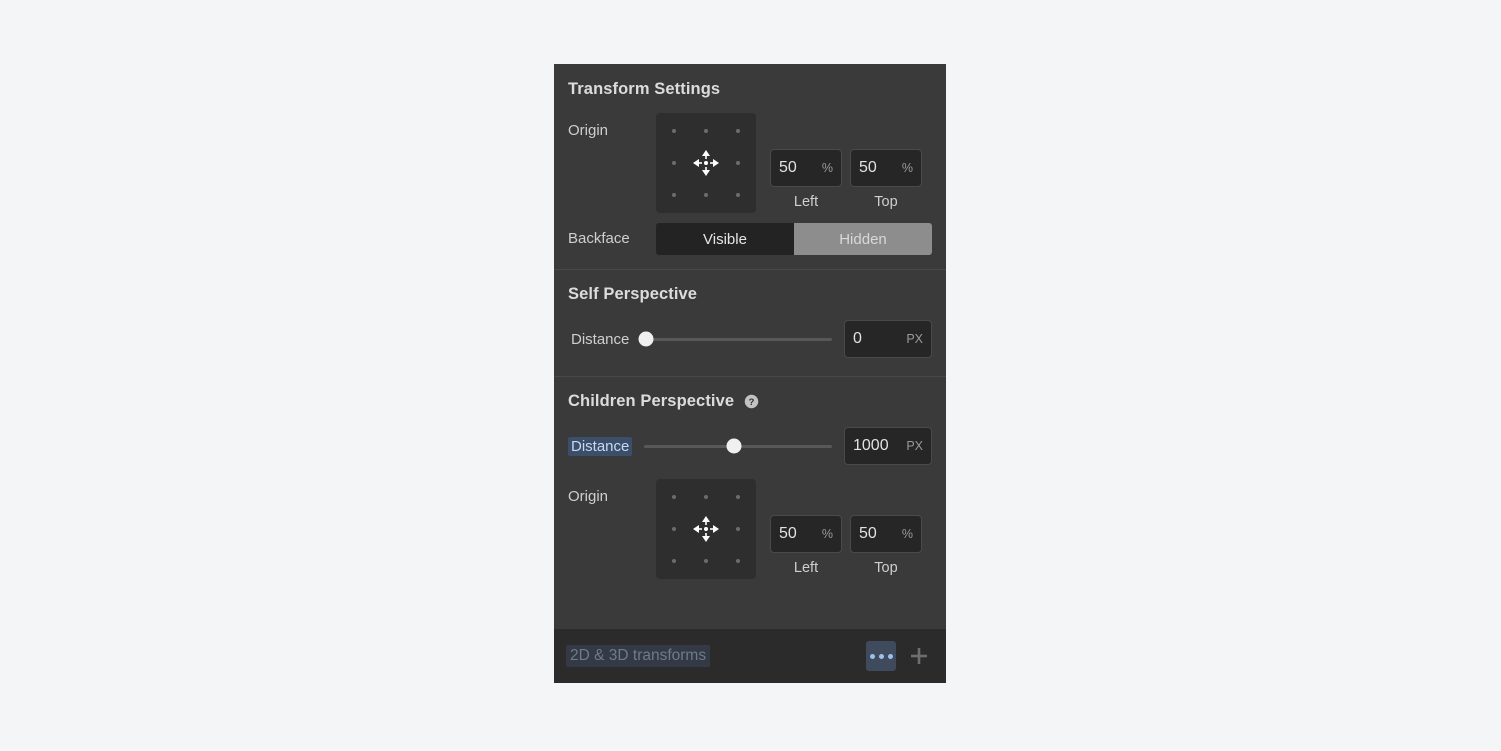 This screenshot has width=1501, height=751. I want to click on children-origin-dot-bottom-right, so click(738, 561).